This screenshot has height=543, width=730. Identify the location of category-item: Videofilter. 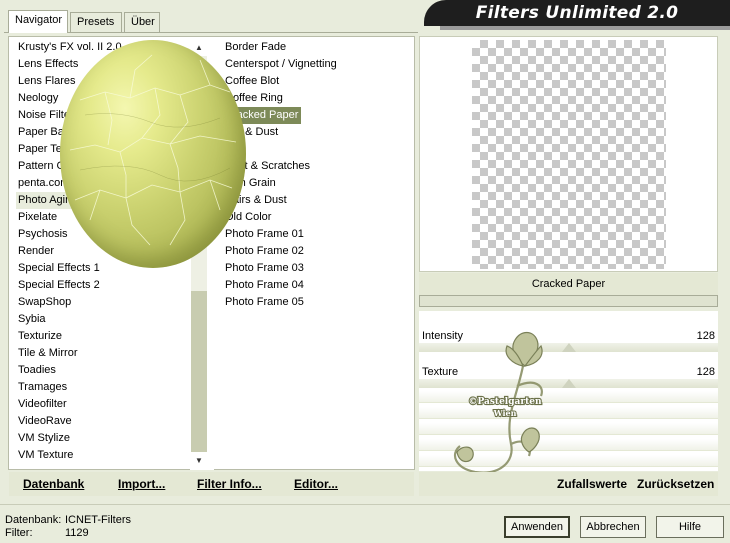
(103, 404).